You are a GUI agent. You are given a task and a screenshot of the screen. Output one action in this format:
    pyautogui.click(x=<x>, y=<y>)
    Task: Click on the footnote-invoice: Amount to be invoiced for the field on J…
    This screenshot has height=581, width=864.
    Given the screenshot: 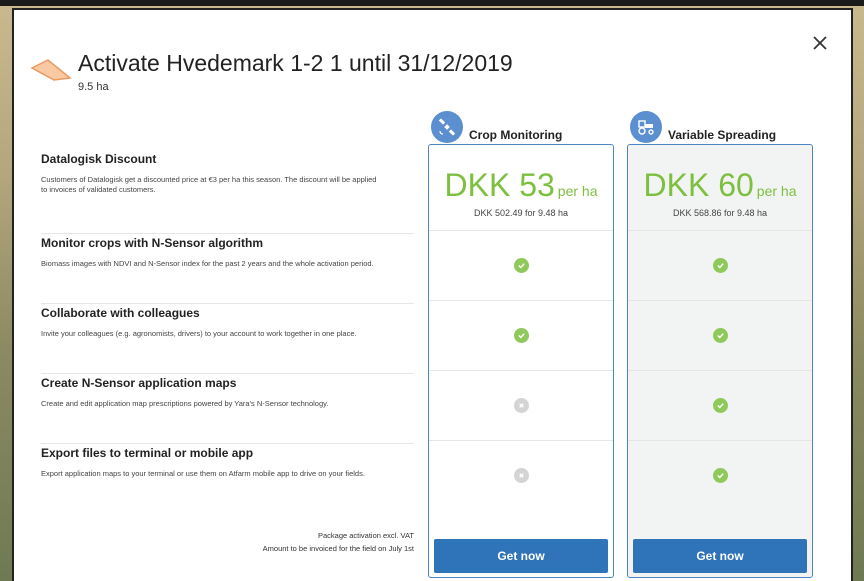 What is the action you would take?
    pyautogui.click(x=338, y=548)
    